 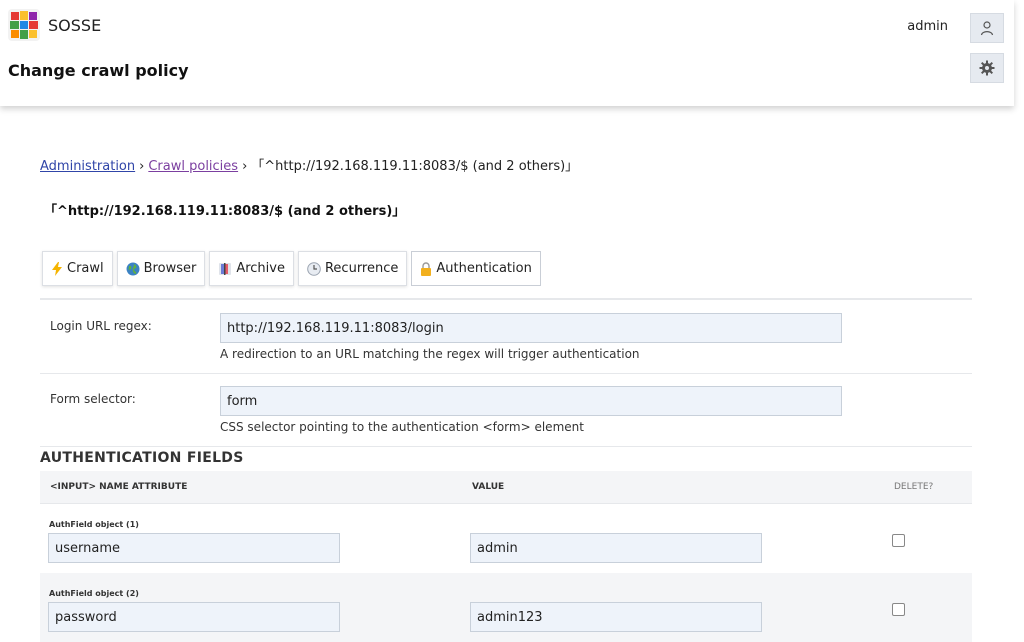 What do you see at coordinates (488, 487) in the screenshot?
I see `column-value: VALUE` at bounding box center [488, 487].